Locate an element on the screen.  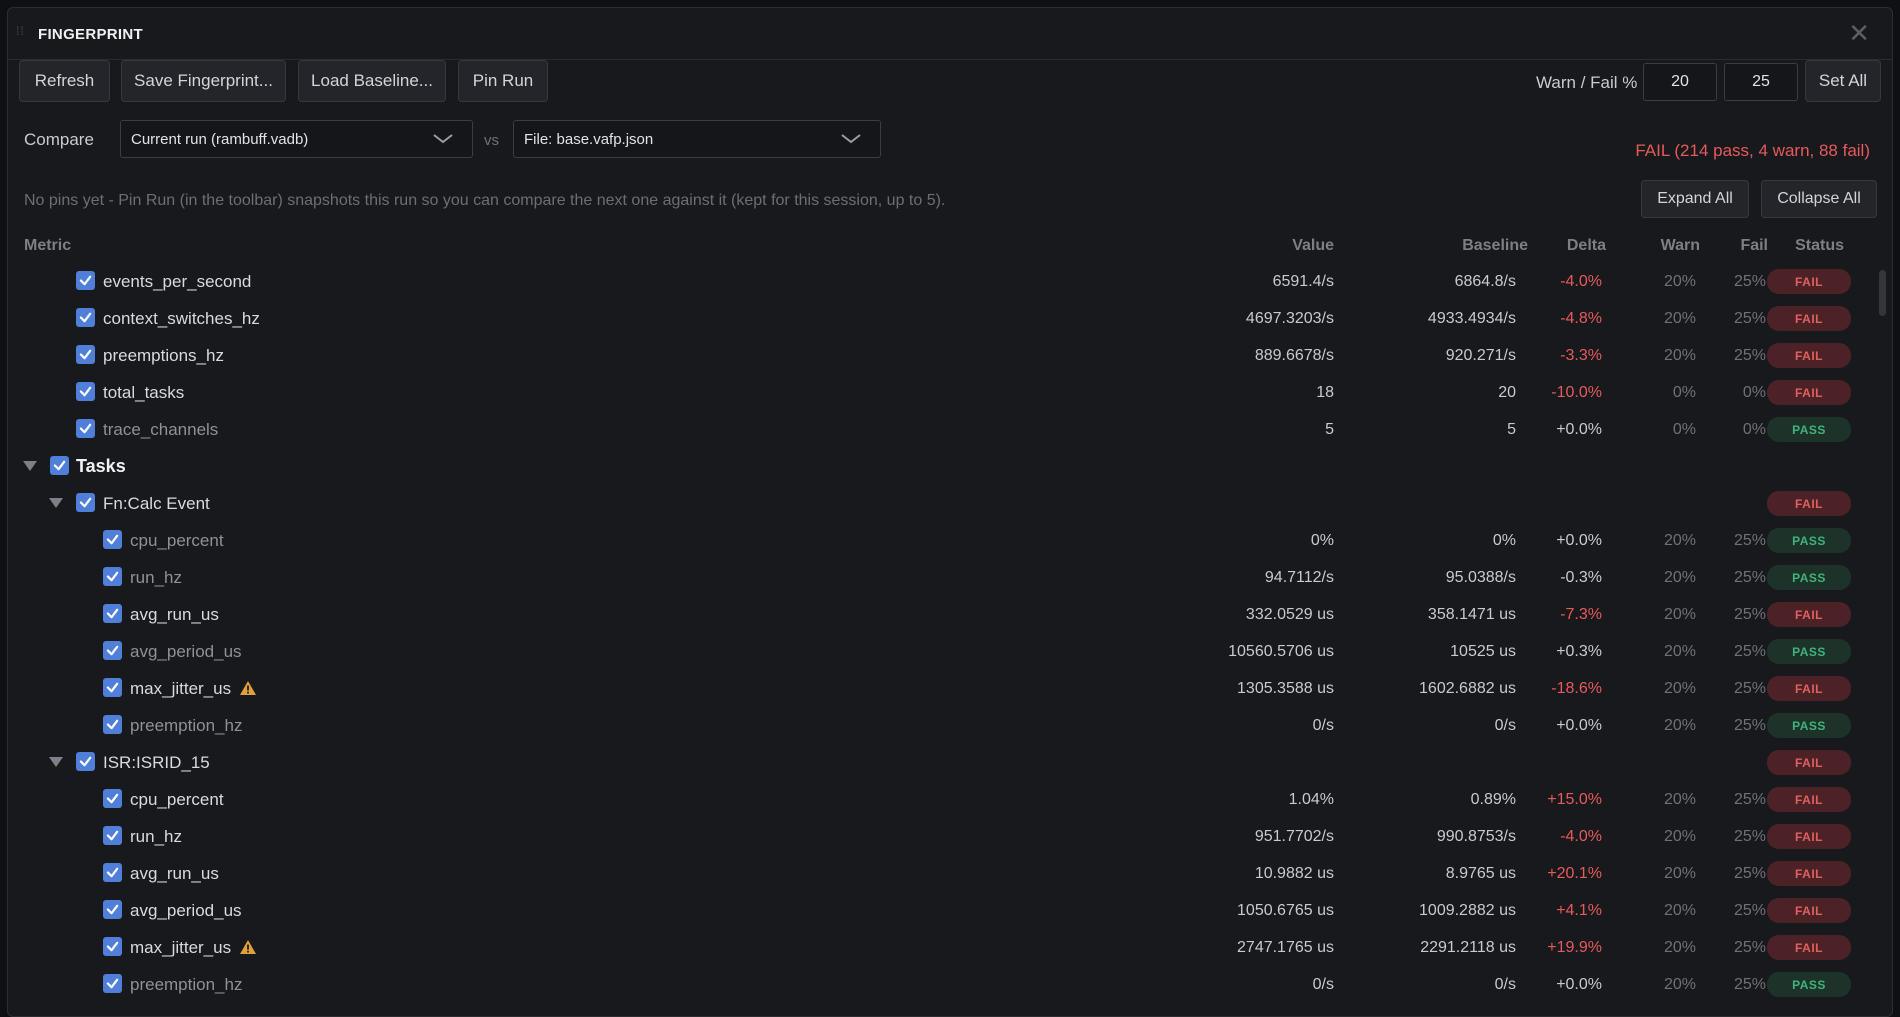
column-metric: Metric is located at coordinates (47, 246).